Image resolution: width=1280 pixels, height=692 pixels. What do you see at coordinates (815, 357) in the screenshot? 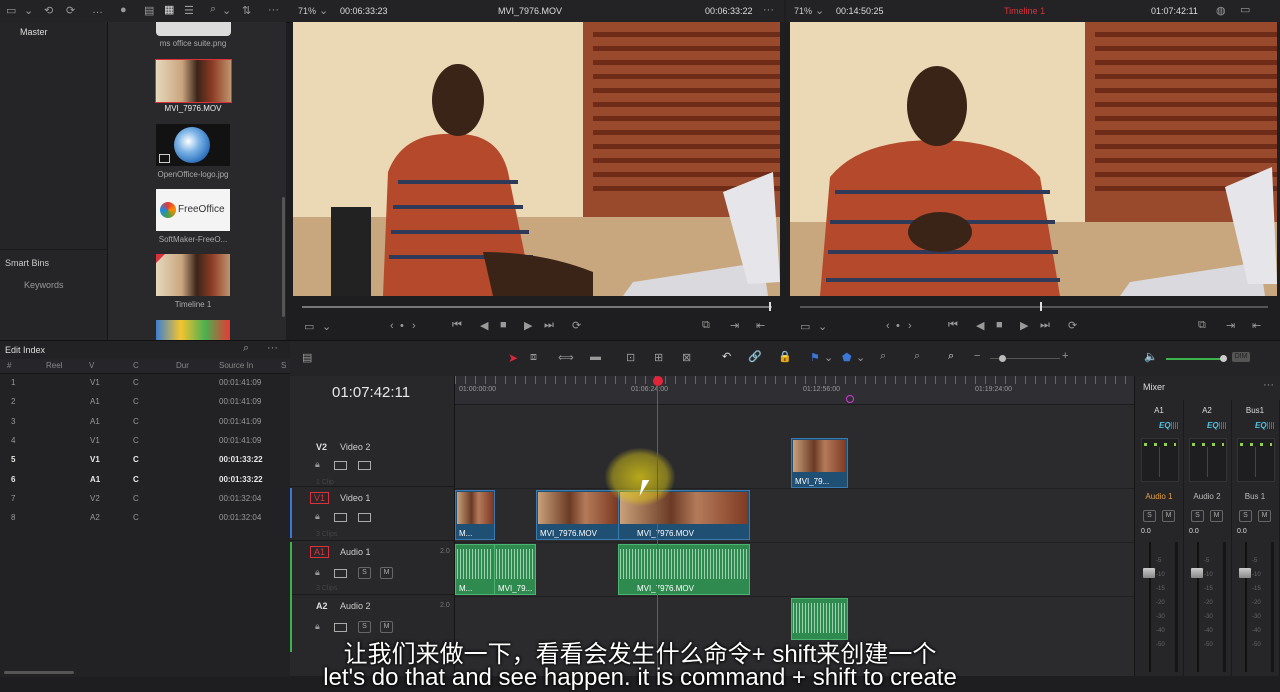
I see `flag-icon: ⚑` at bounding box center [815, 357].